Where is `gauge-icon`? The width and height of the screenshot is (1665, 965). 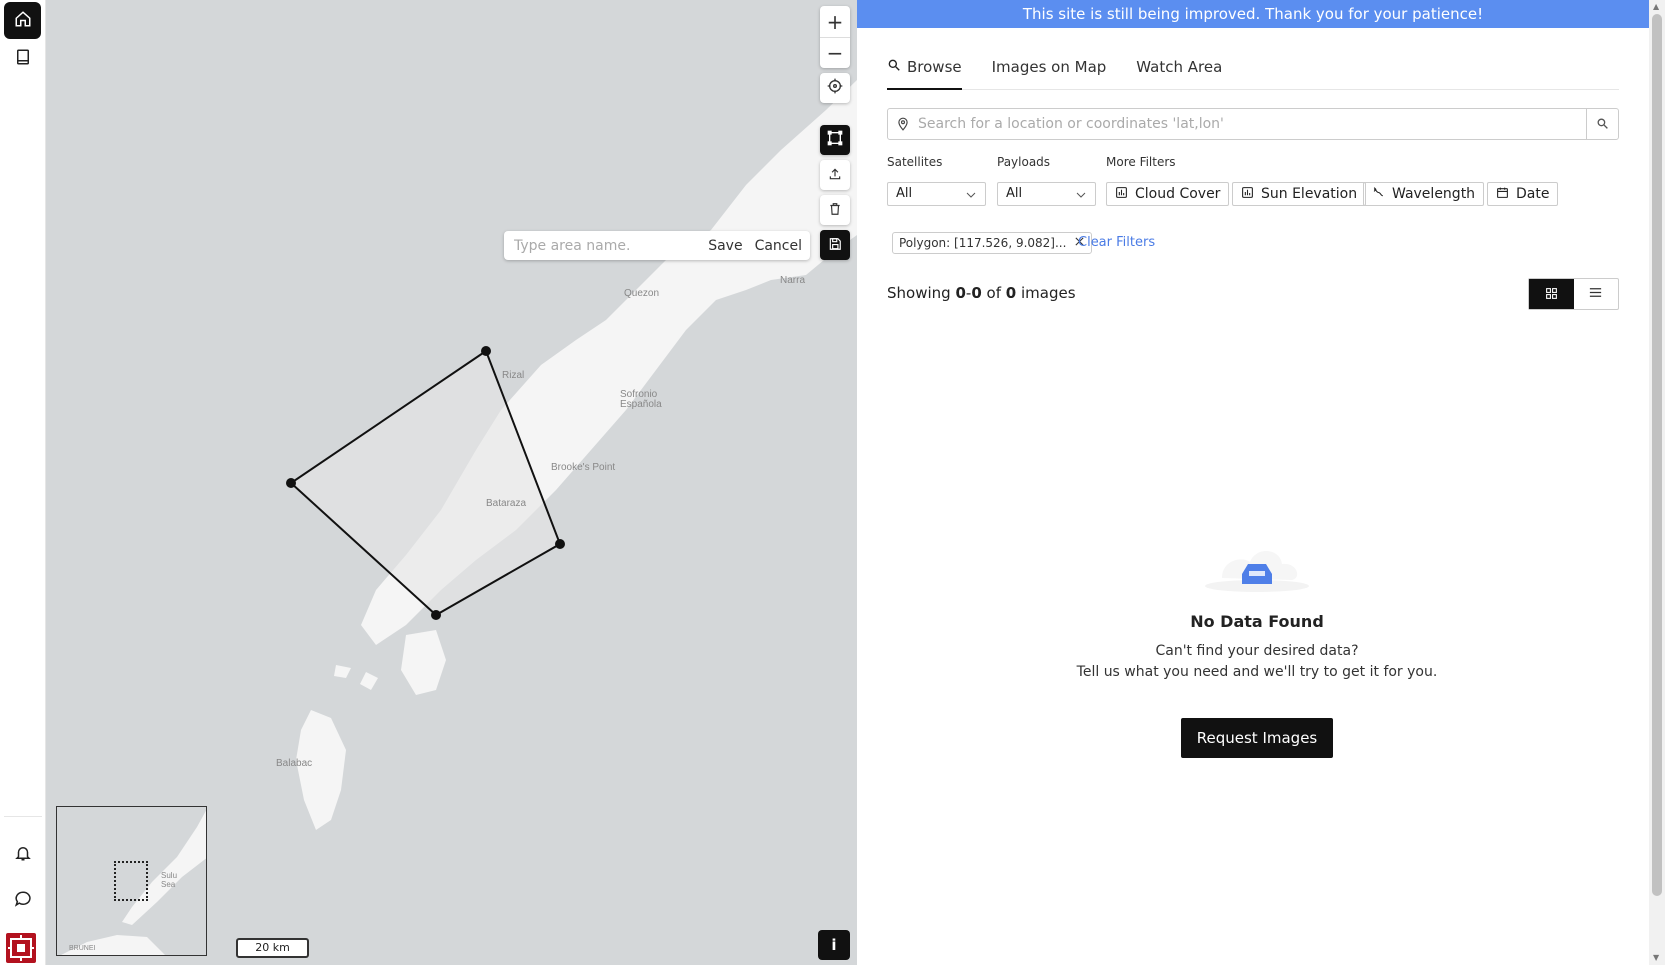 gauge-icon is located at coordinates (1247, 194).